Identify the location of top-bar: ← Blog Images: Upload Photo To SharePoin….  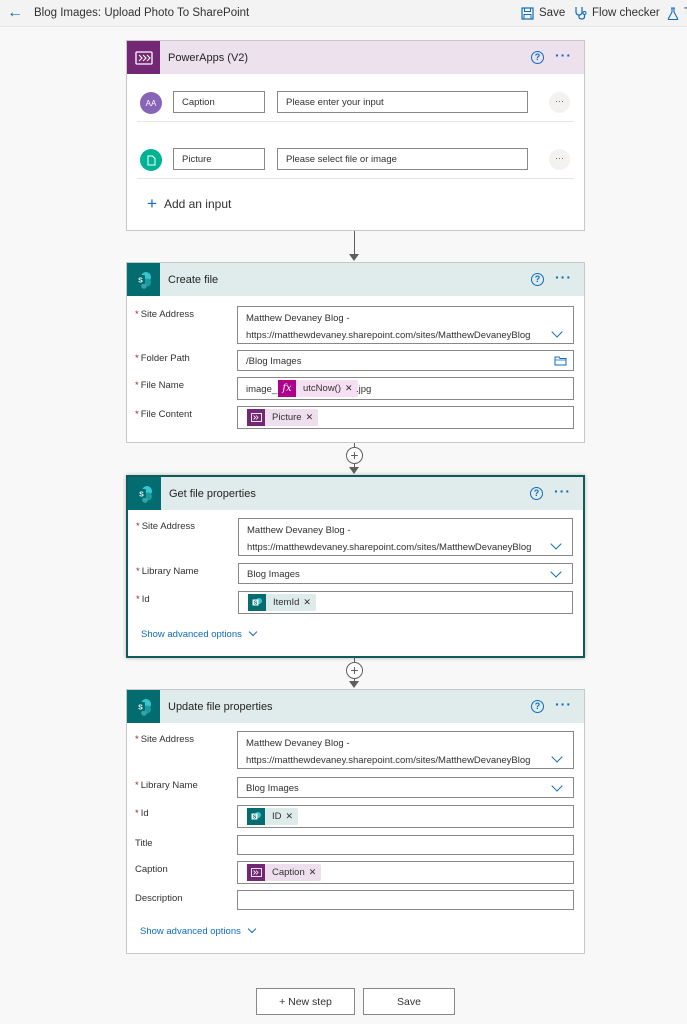
(343, 13).